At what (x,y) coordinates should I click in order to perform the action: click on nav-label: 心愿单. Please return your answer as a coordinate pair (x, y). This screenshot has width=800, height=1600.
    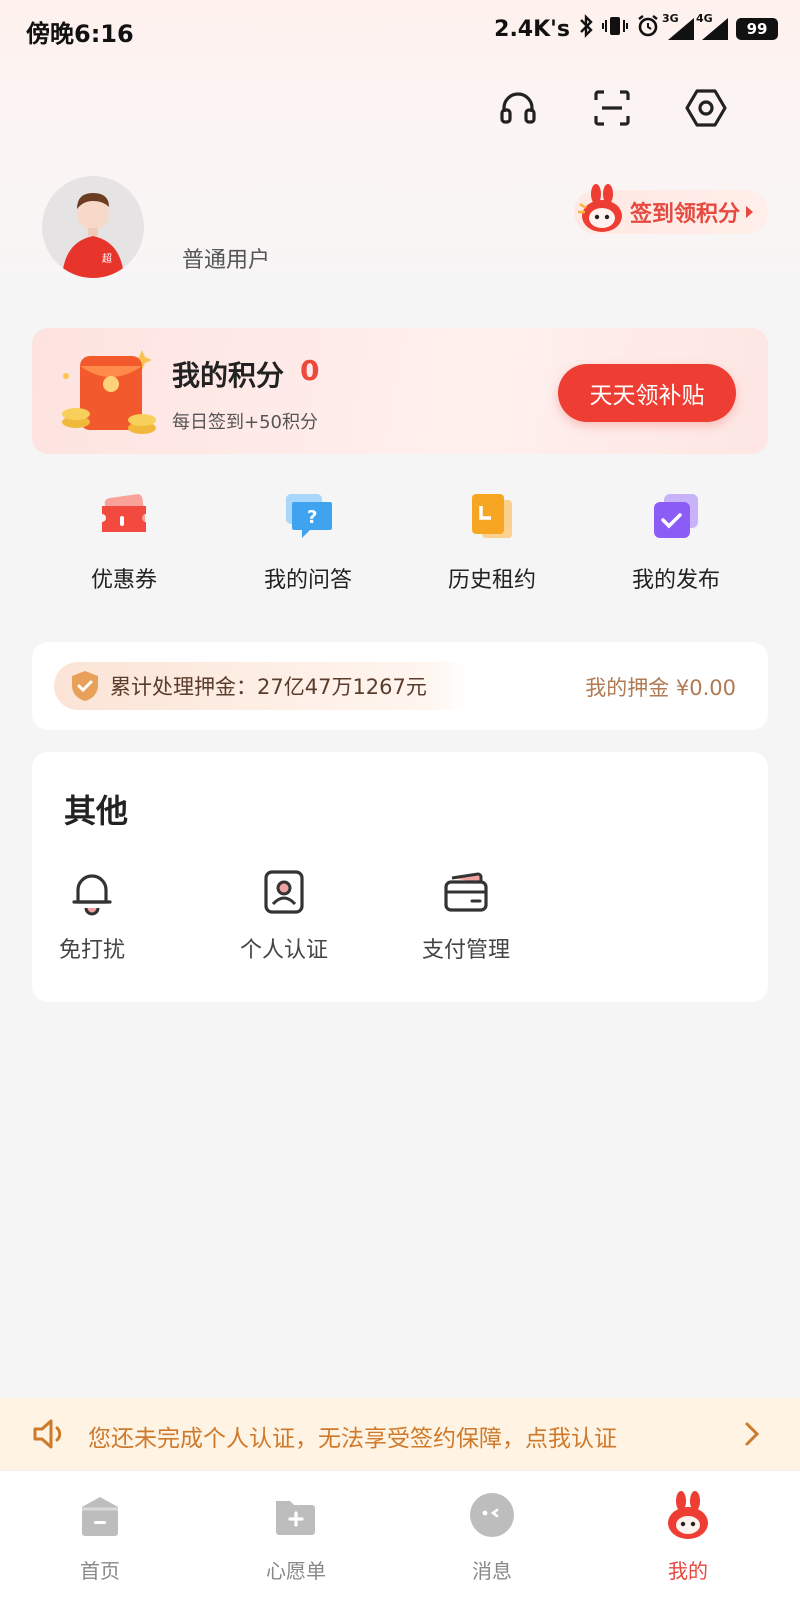
    Looking at the image, I should click on (296, 1571).